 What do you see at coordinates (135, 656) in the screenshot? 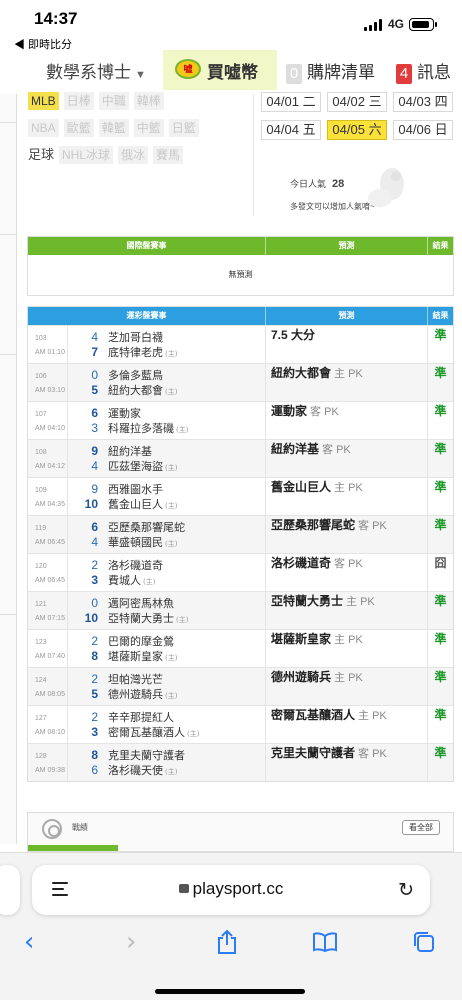
I see `home-team-name: 堪薩斯皇家` at bounding box center [135, 656].